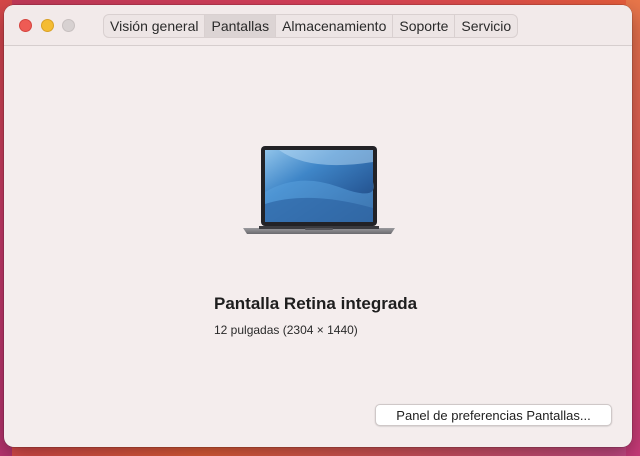 This screenshot has width=640, height=456. Describe the element at coordinates (319, 190) in the screenshot. I see `laptop-icon` at that location.